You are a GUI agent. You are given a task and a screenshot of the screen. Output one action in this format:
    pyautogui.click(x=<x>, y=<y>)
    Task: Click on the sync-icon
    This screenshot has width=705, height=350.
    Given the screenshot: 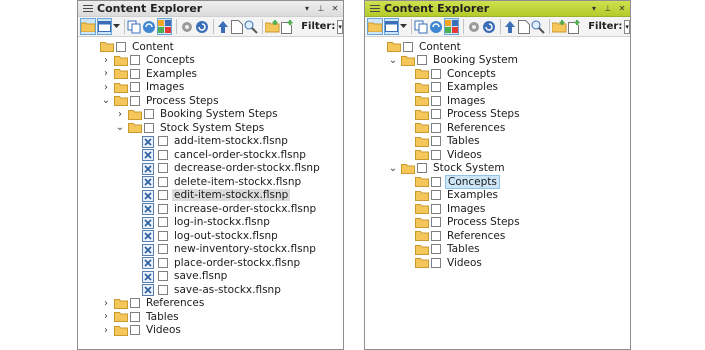 What is the action you would take?
    pyautogui.click(x=149, y=26)
    